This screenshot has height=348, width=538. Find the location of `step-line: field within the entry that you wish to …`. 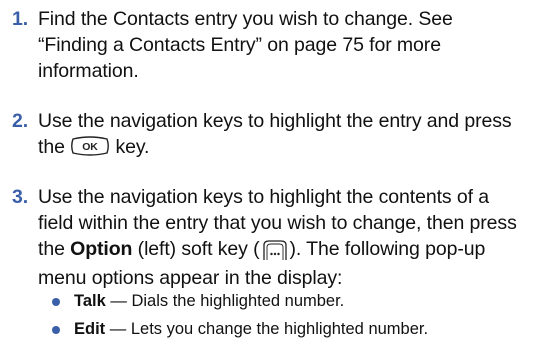

step-line: field within the entry that you wish to … is located at coordinates (277, 223).